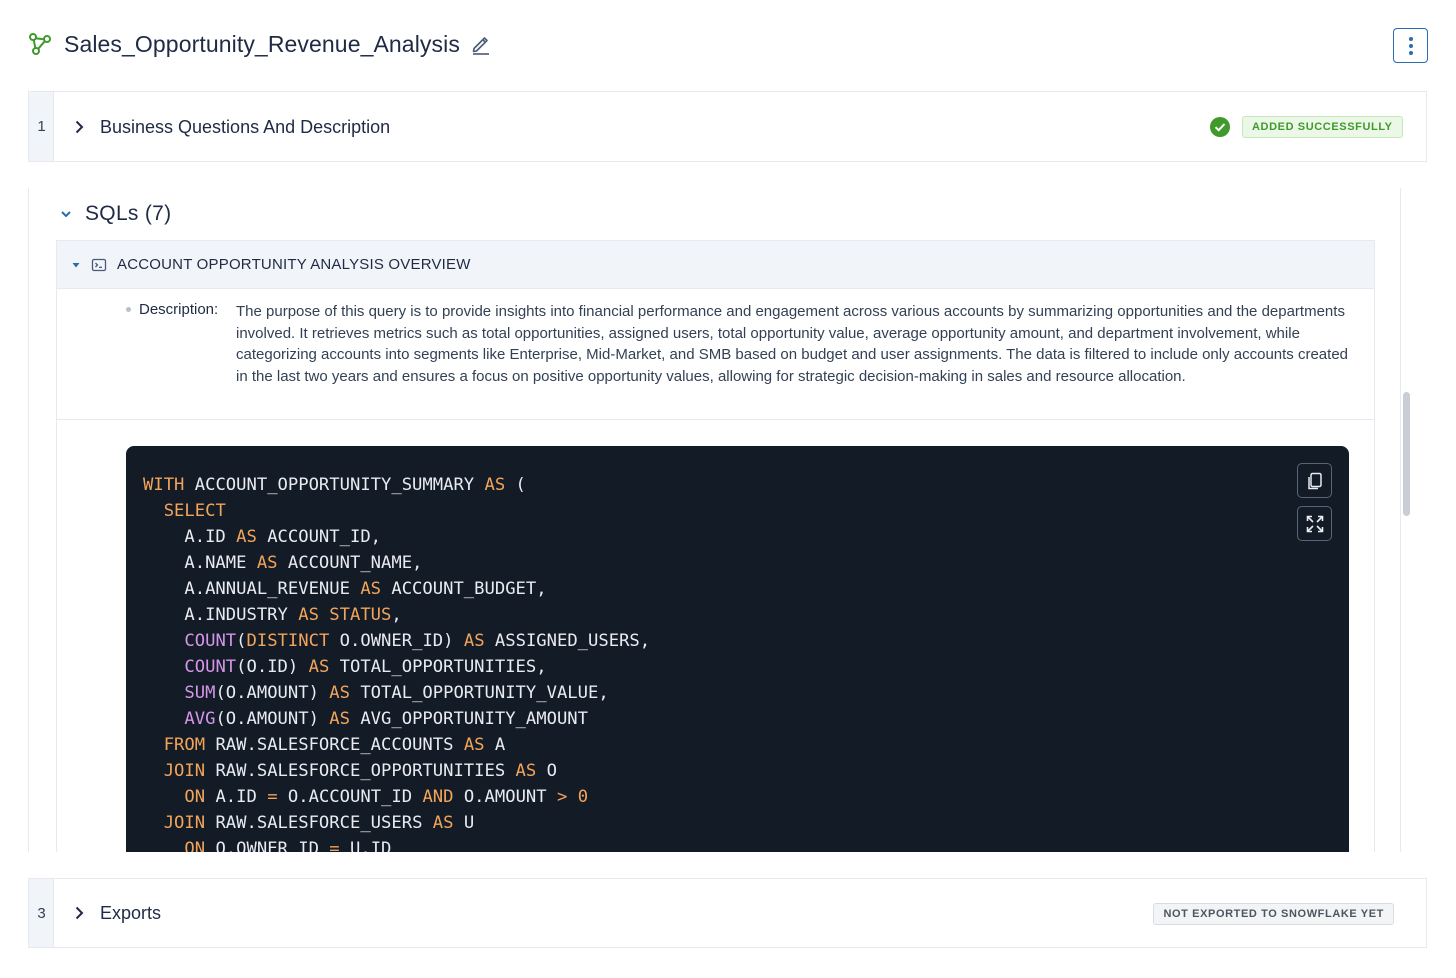 The image size is (1456, 978). What do you see at coordinates (262, 537) in the screenshot?
I see `code-line: A.ID AS ACCOUNT_ID,` at bounding box center [262, 537].